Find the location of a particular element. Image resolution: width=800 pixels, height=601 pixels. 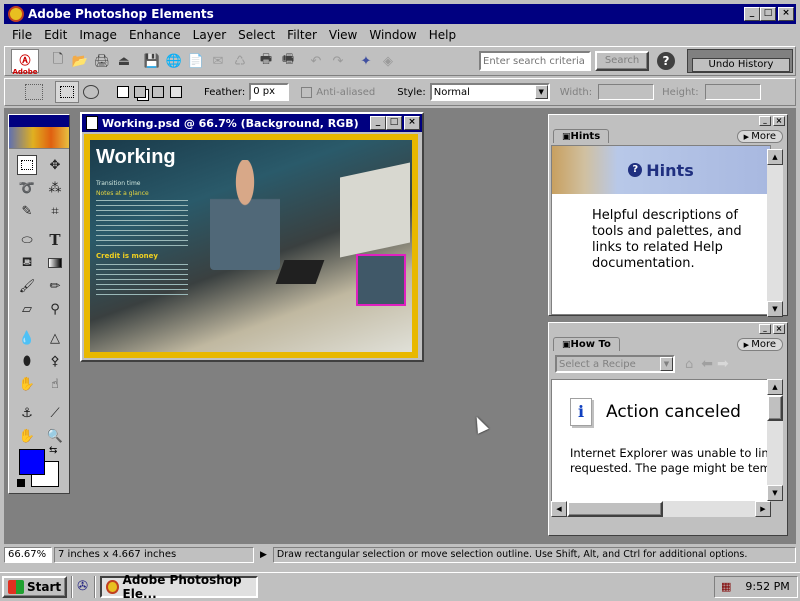

intersect-selection-icon is located at coordinates (176, 92).